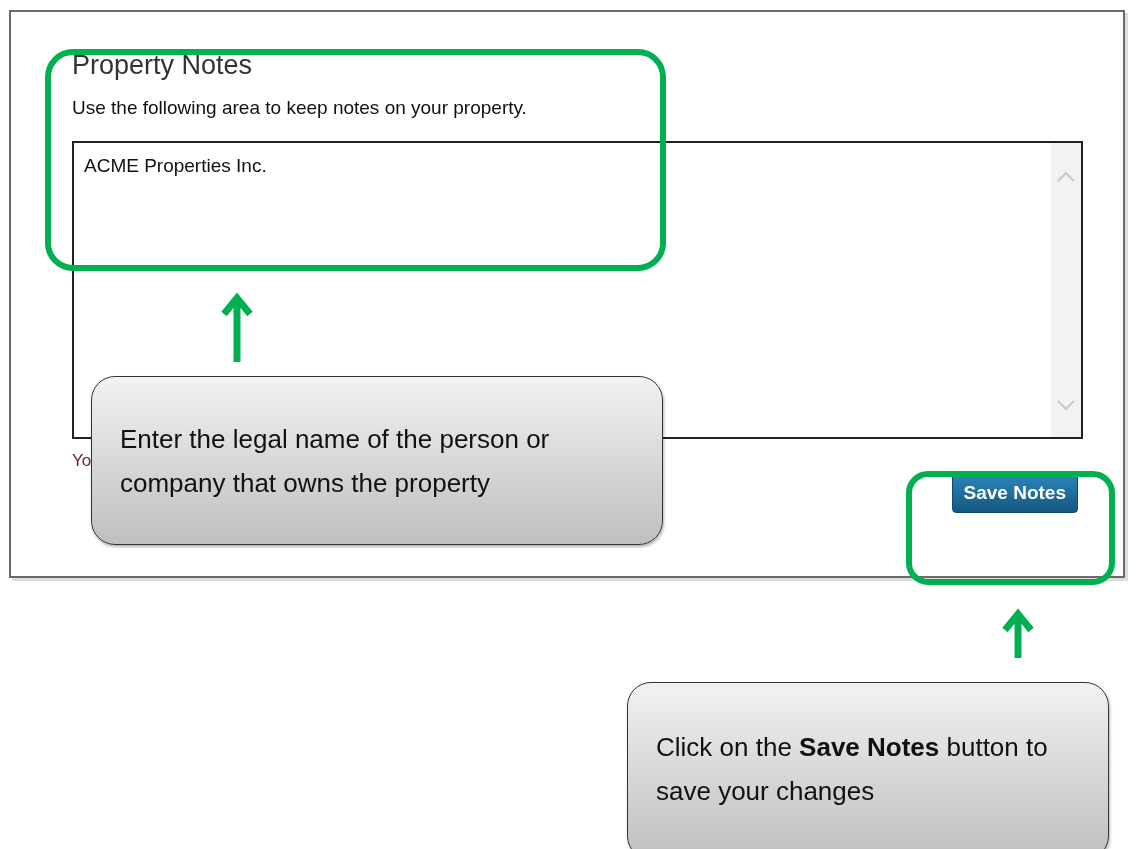  Describe the element at coordinates (163, 65) in the screenshot. I see `panel-title: Property Notes` at that location.